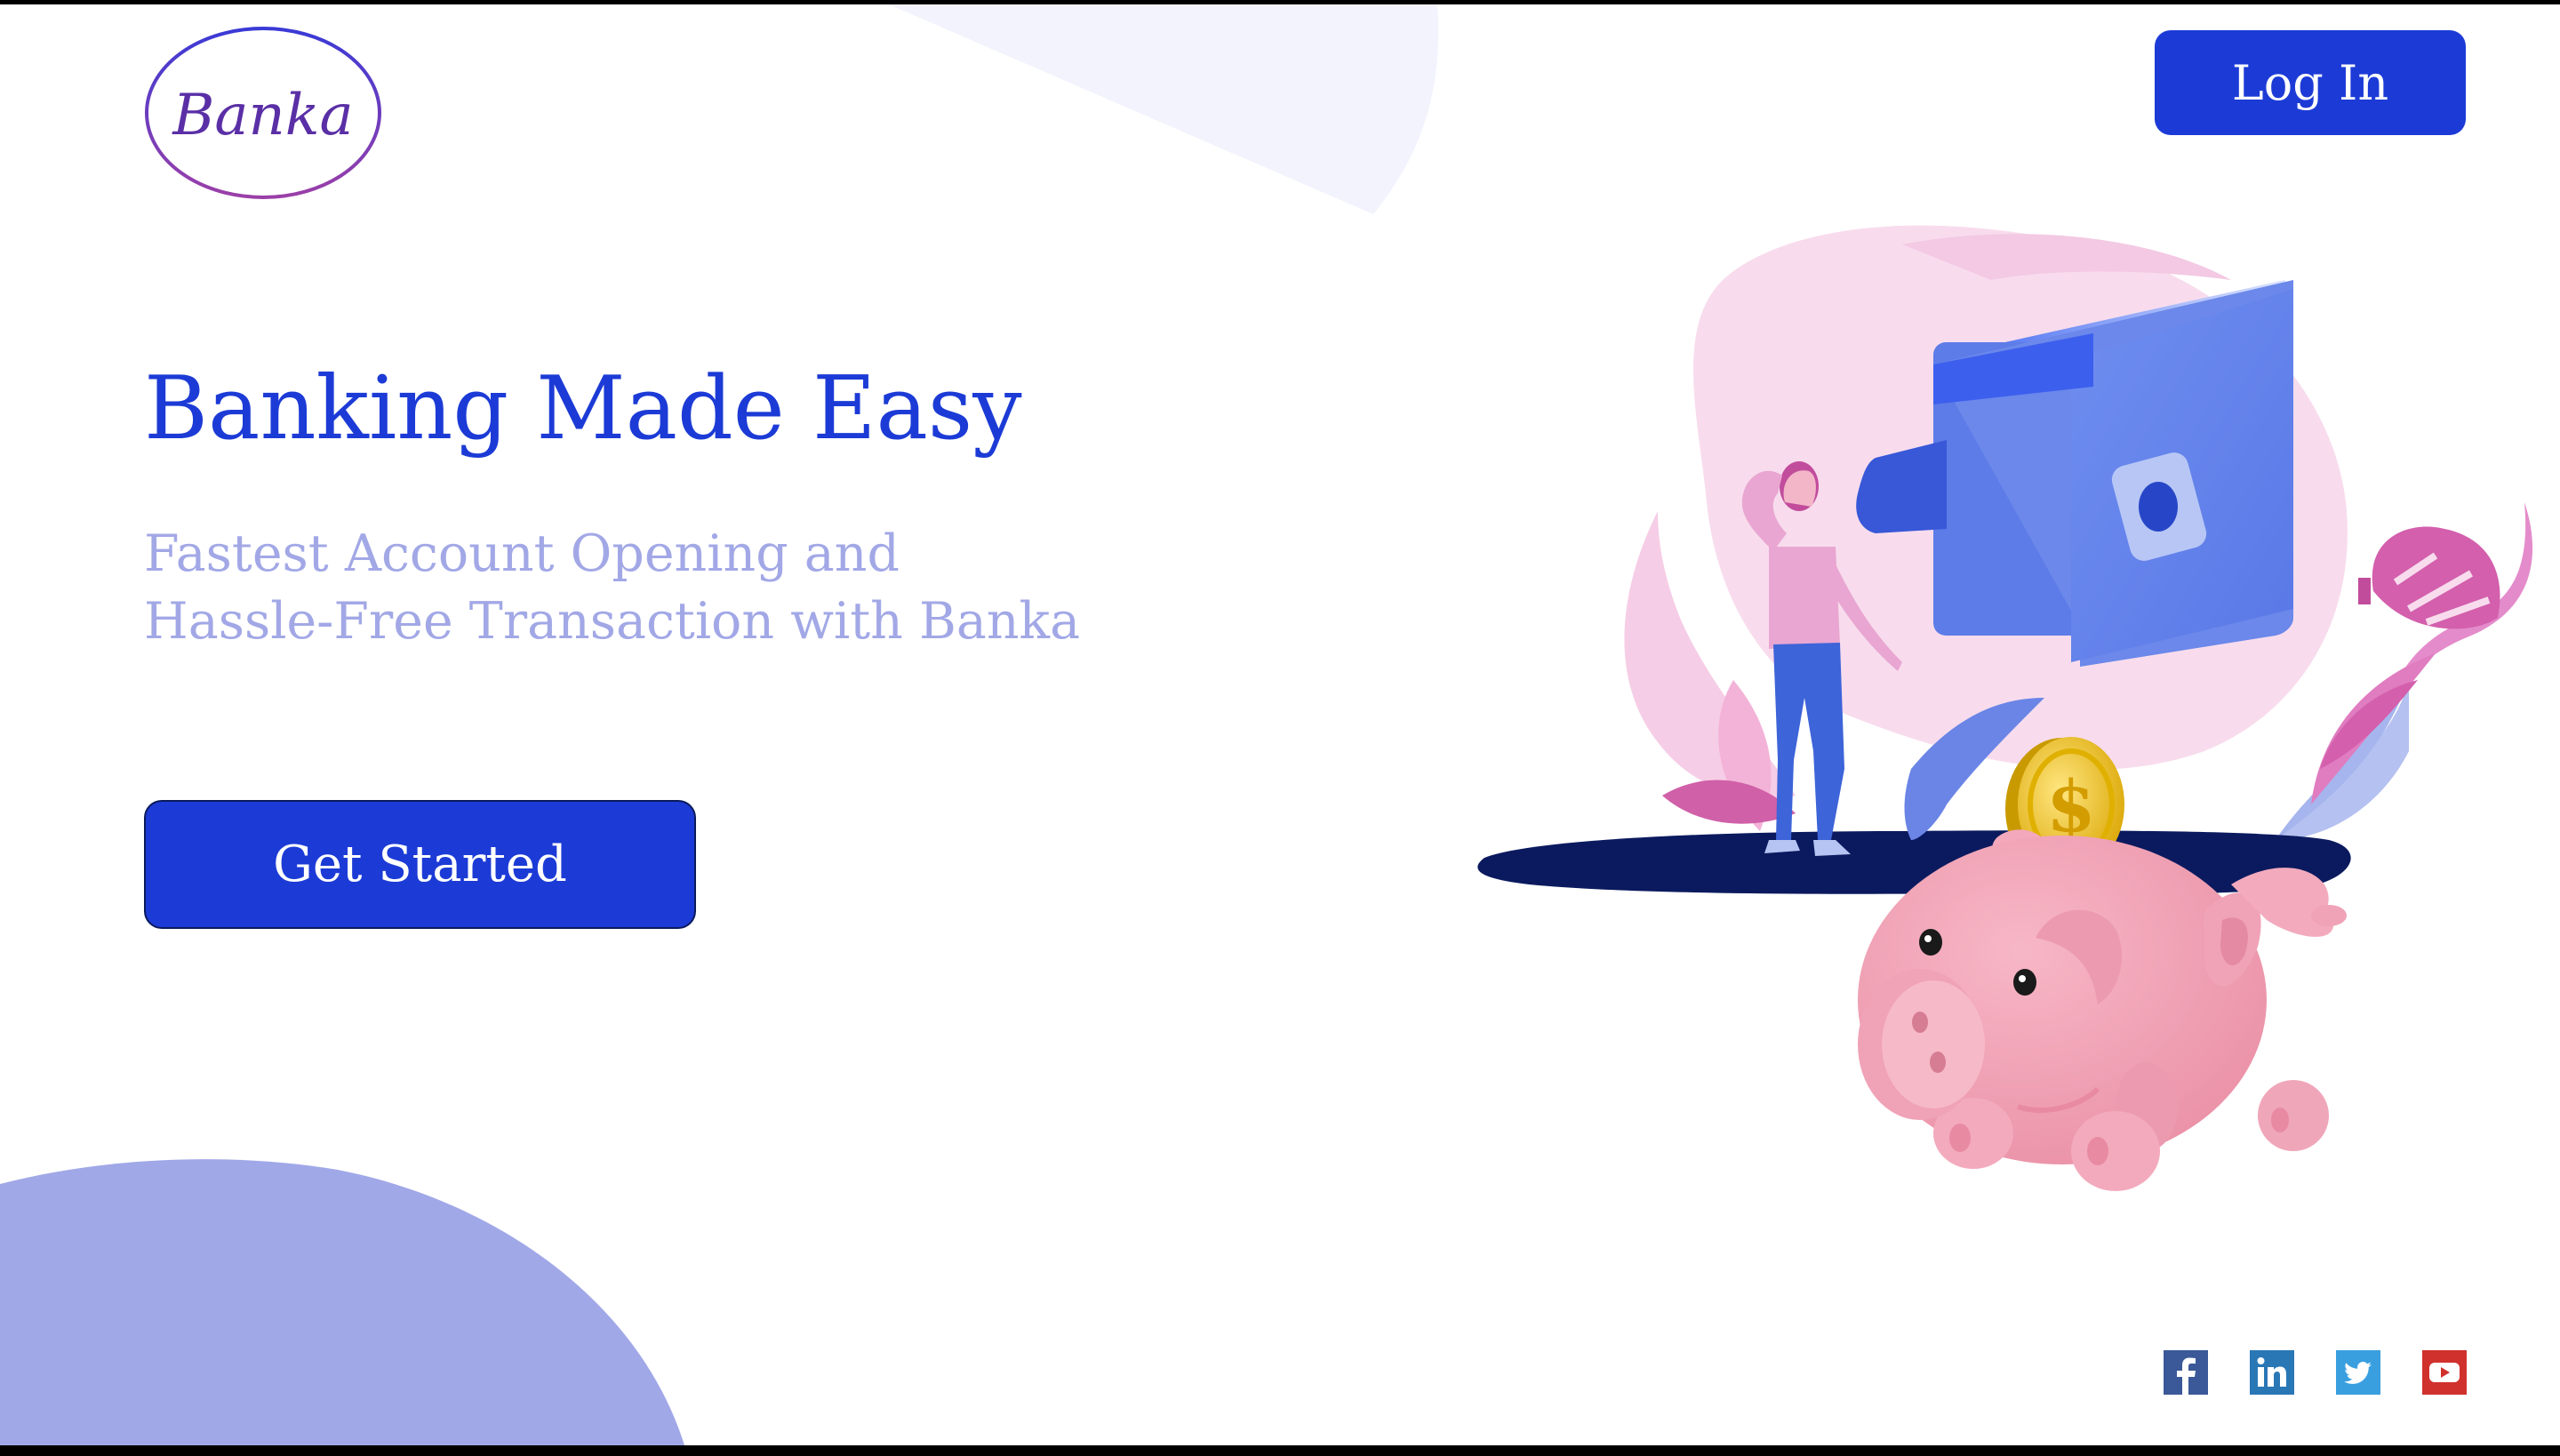 The height and width of the screenshot is (1456, 2560). What do you see at coordinates (612, 621) in the screenshot?
I see `hero-subtitle-line: Hassle-Free Transaction with Banka` at bounding box center [612, 621].